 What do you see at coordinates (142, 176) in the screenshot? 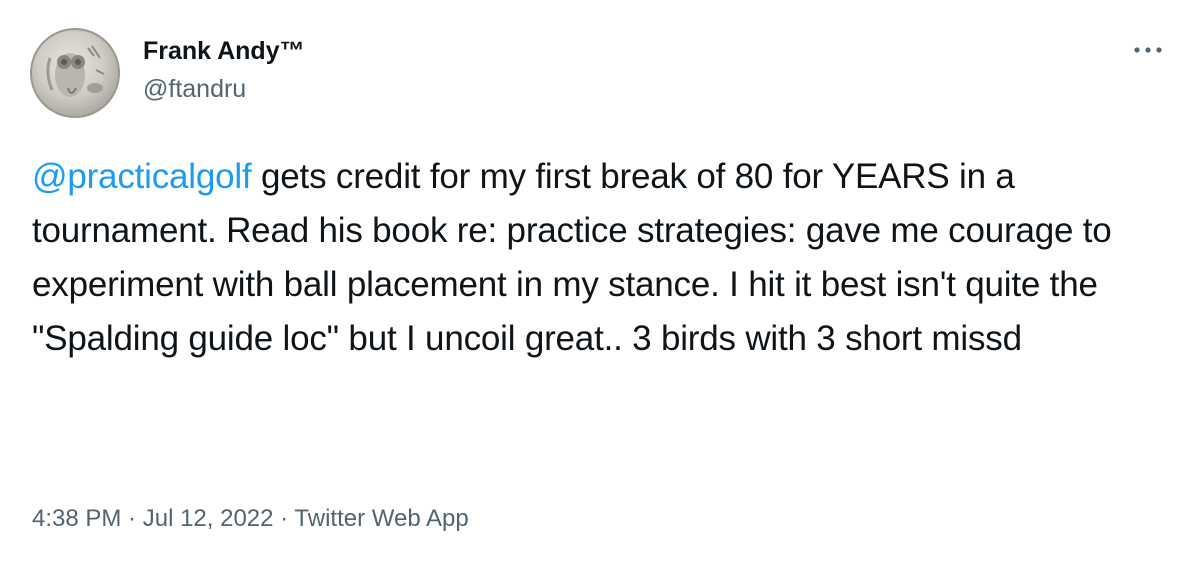
I see `mention-link: @practicalgolf` at bounding box center [142, 176].